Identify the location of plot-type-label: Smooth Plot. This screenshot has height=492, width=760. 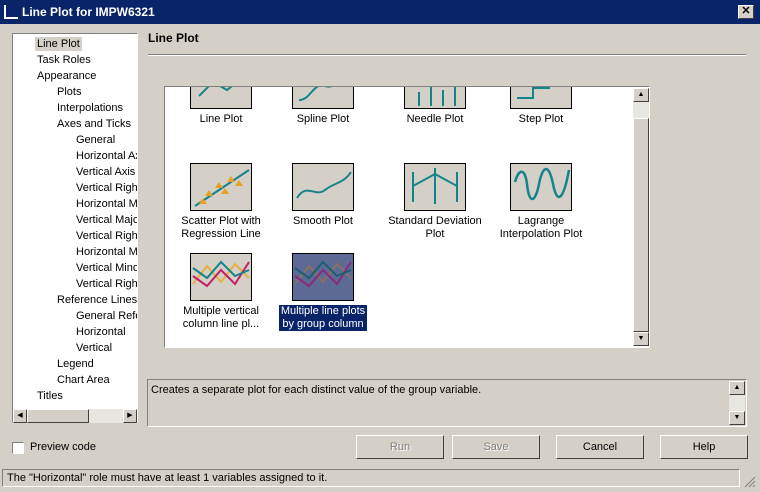
(323, 221).